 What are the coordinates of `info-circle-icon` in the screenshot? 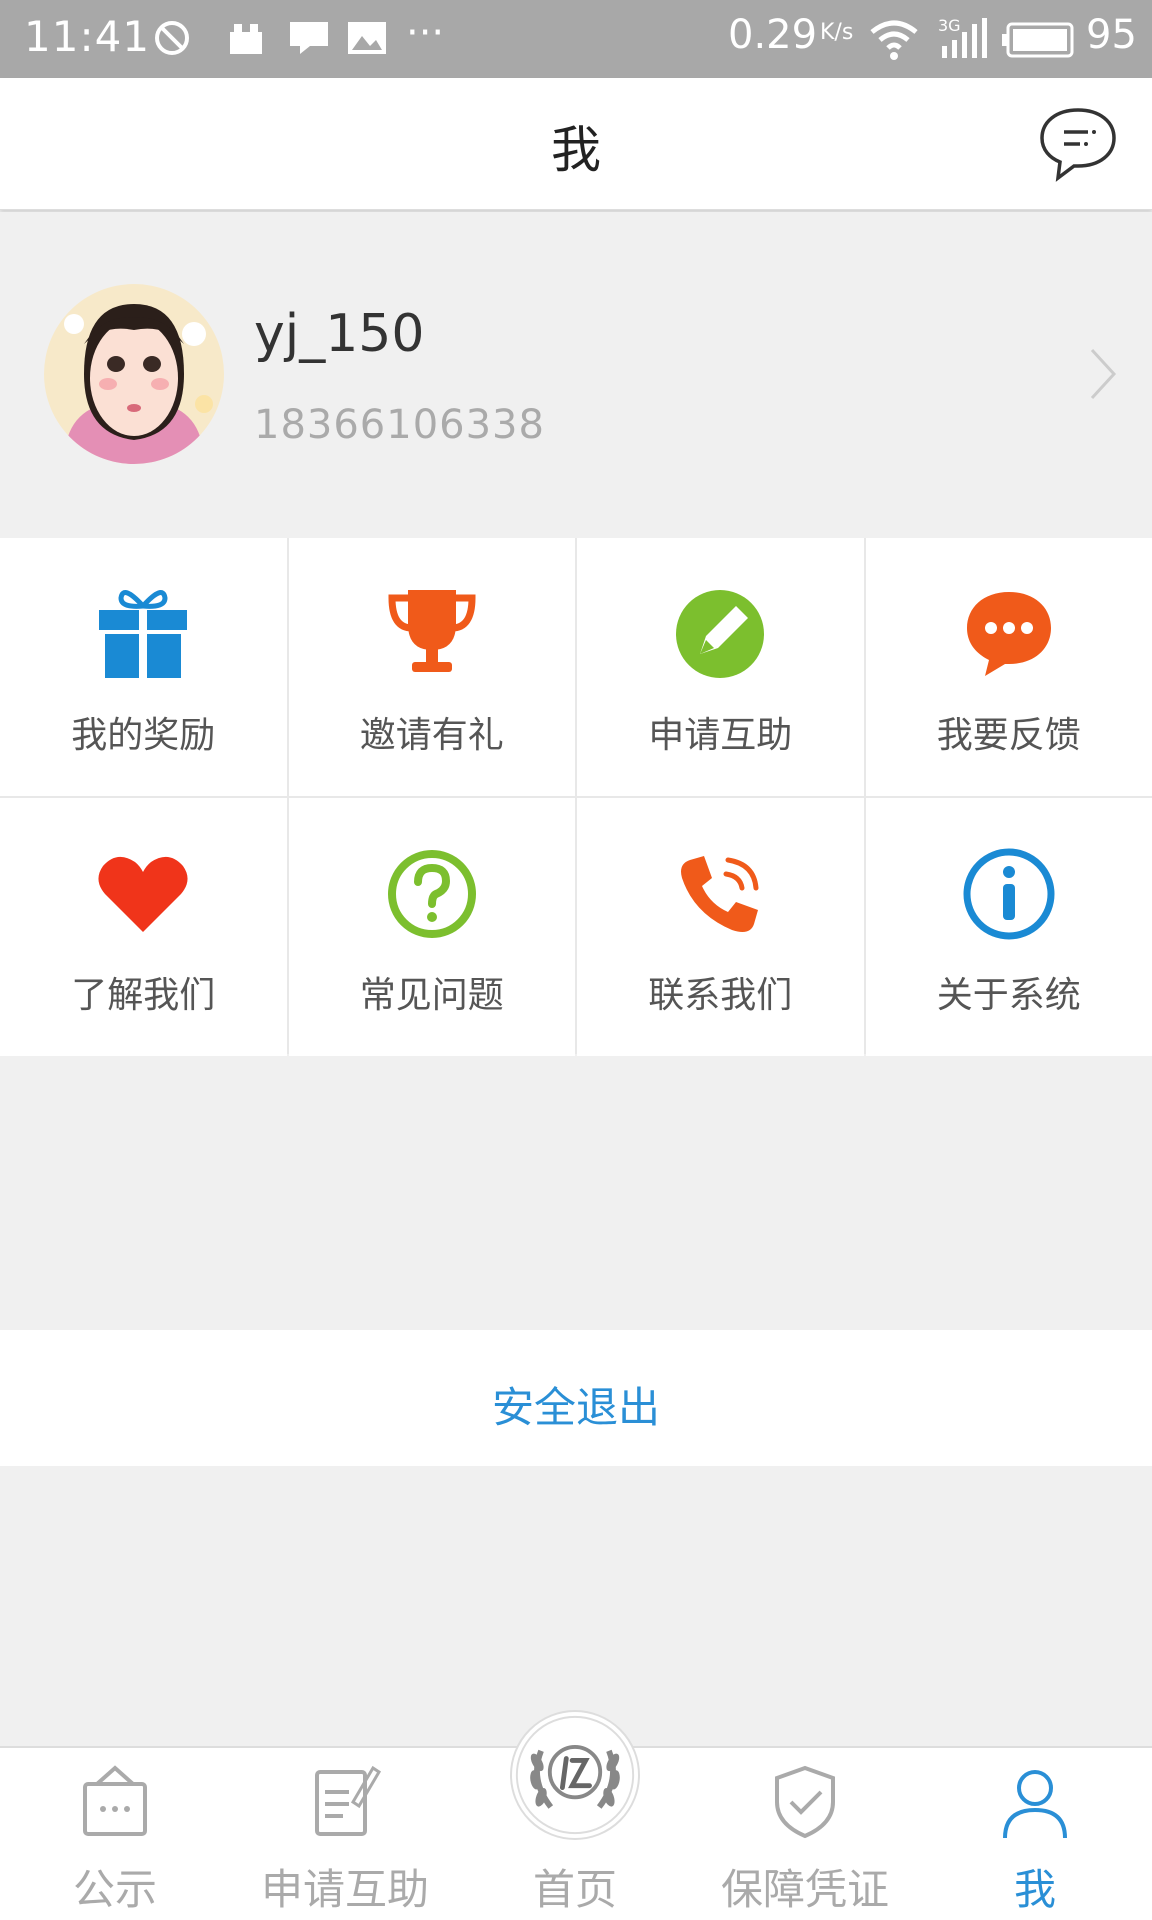 It's located at (1009, 894).